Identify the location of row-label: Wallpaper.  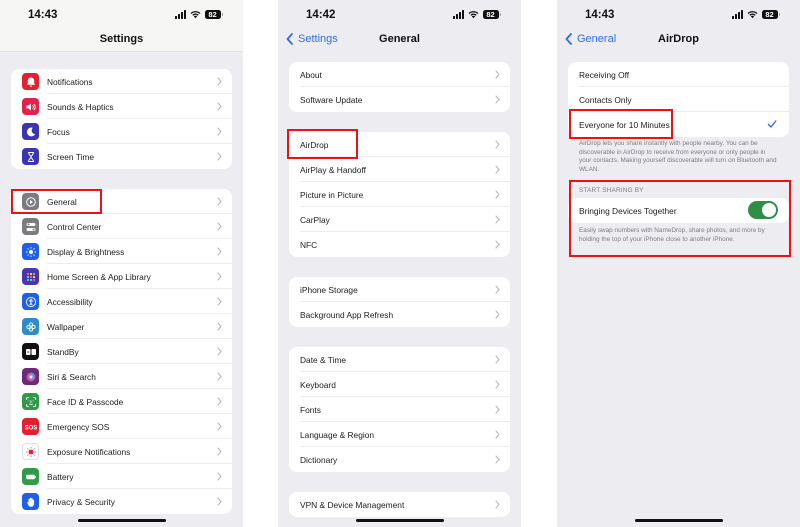
(66, 326).